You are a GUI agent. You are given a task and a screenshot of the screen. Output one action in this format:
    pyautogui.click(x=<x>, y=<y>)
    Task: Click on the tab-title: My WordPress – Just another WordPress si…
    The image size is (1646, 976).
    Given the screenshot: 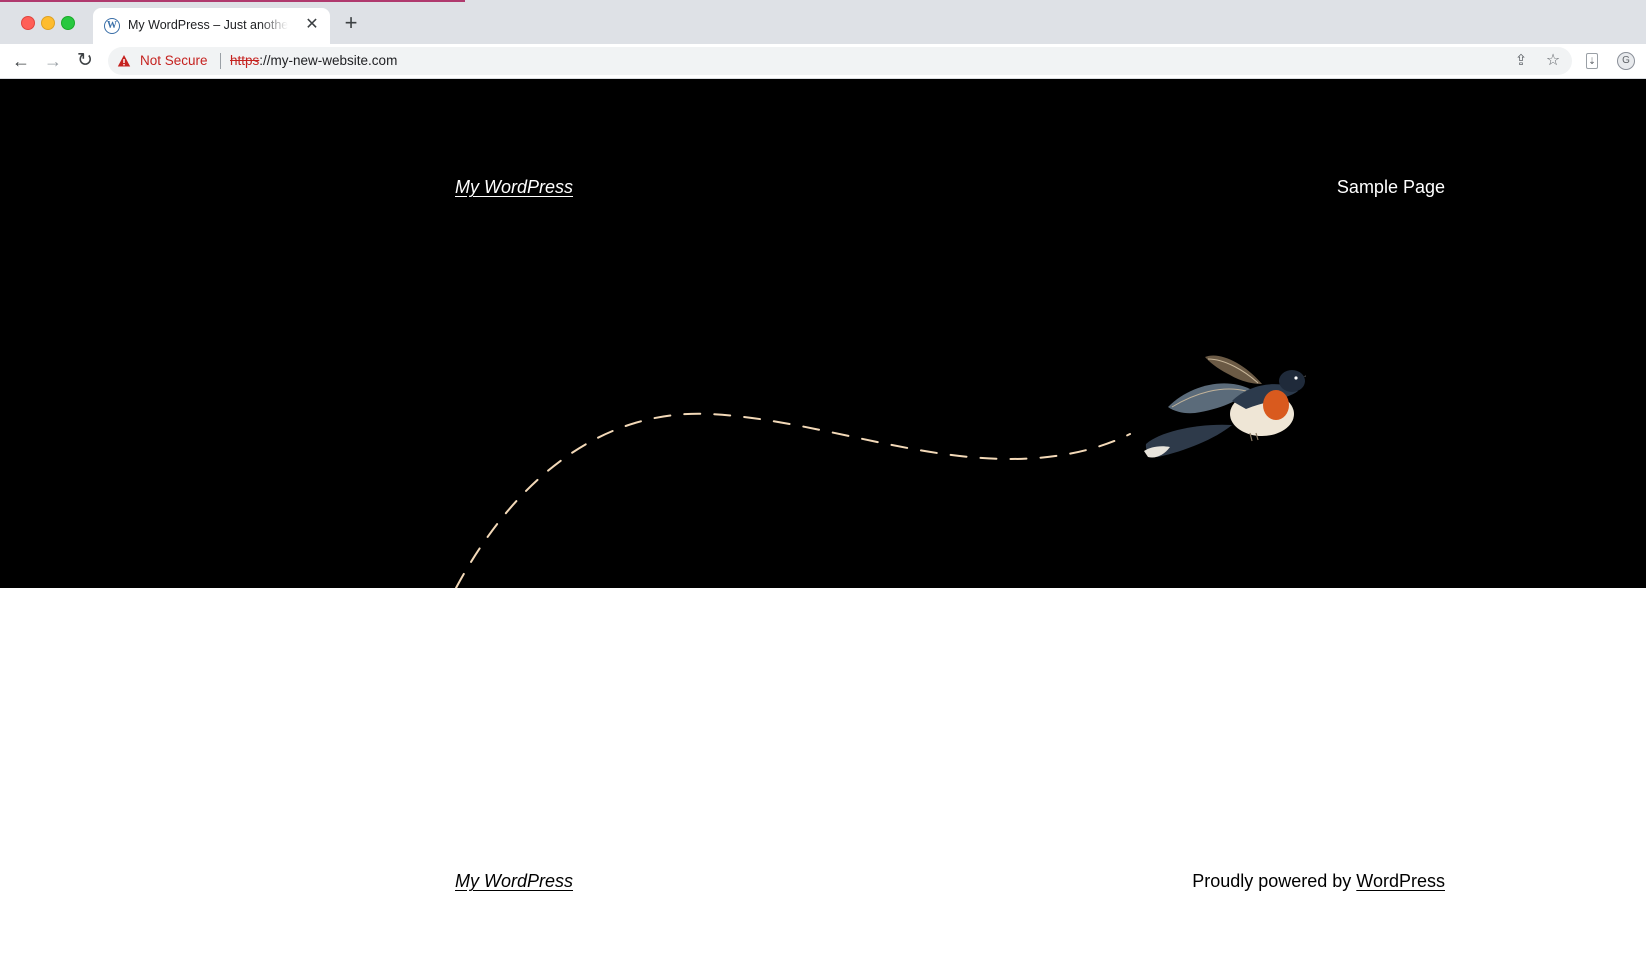 What is the action you would take?
    pyautogui.click(x=208, y=25)
    